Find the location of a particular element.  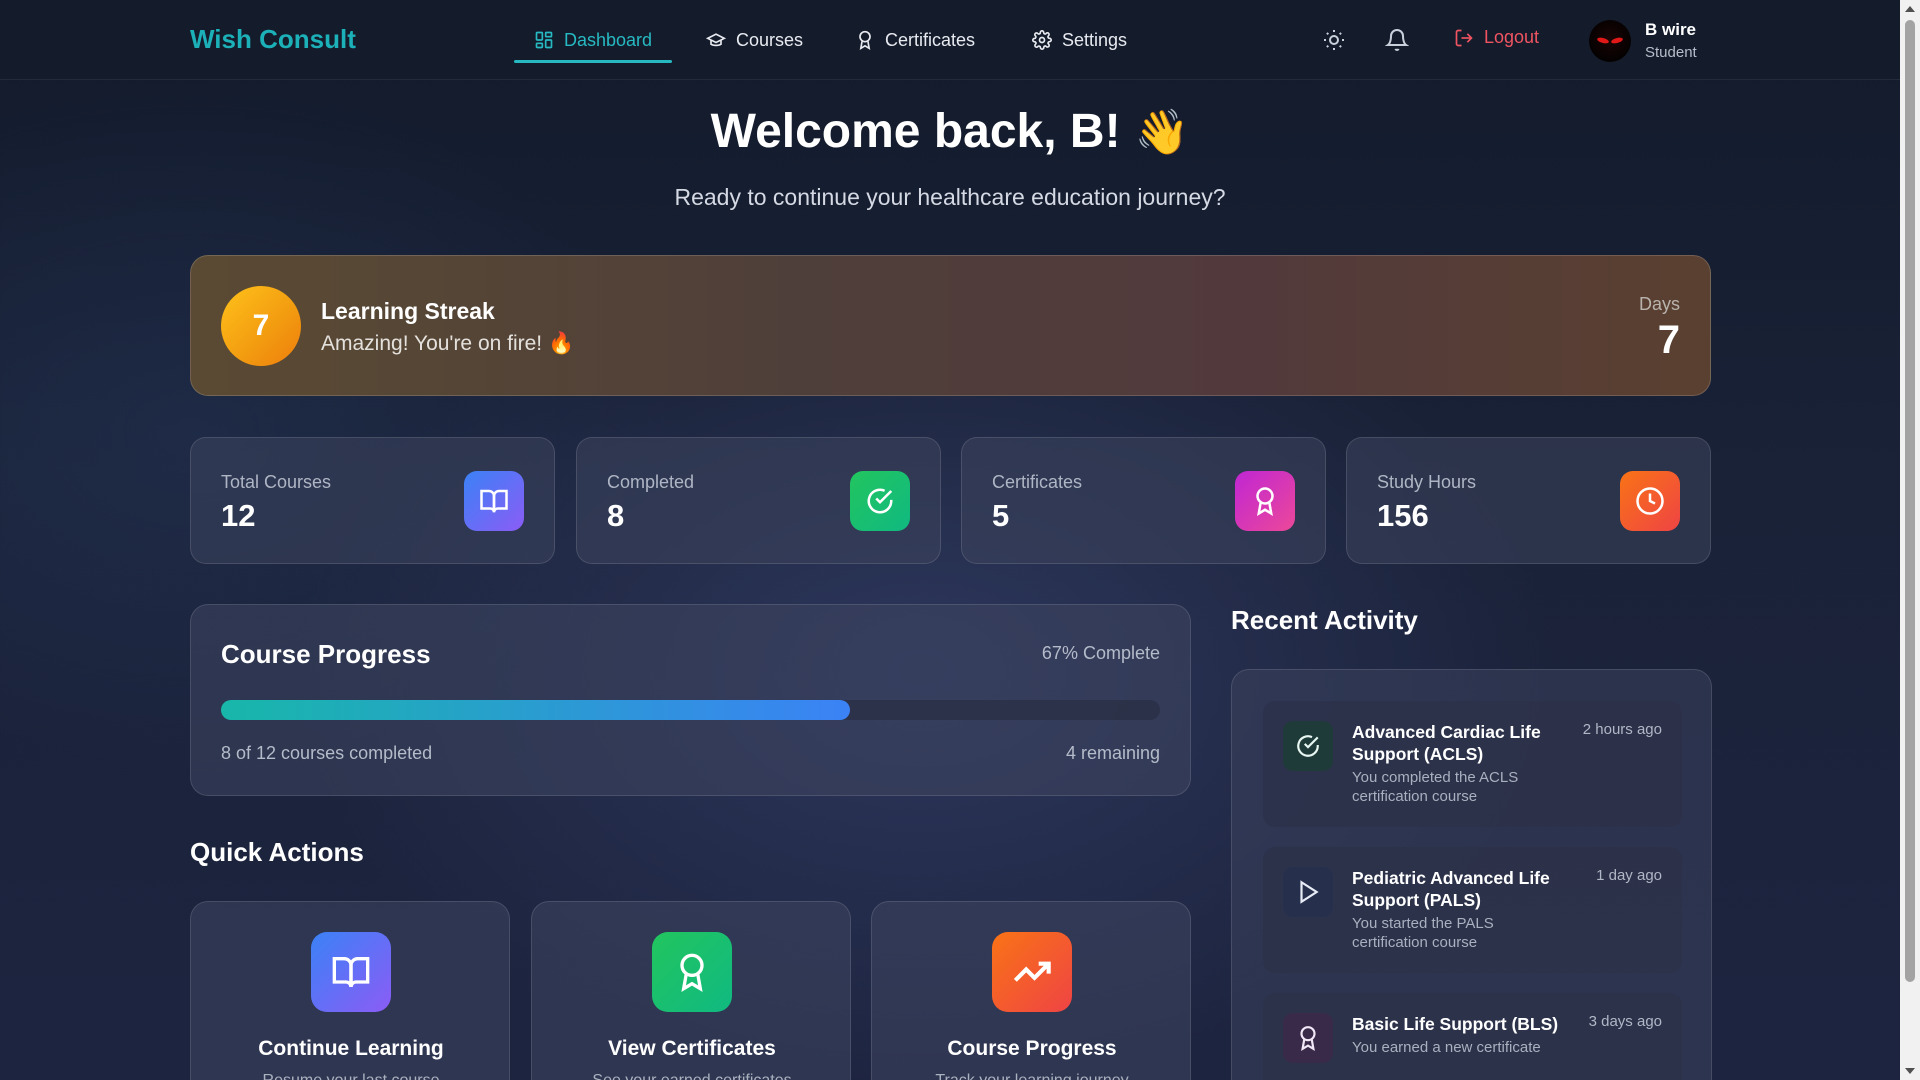

scroll-down-arrow-icon is located at coordinates (1910, 1071).